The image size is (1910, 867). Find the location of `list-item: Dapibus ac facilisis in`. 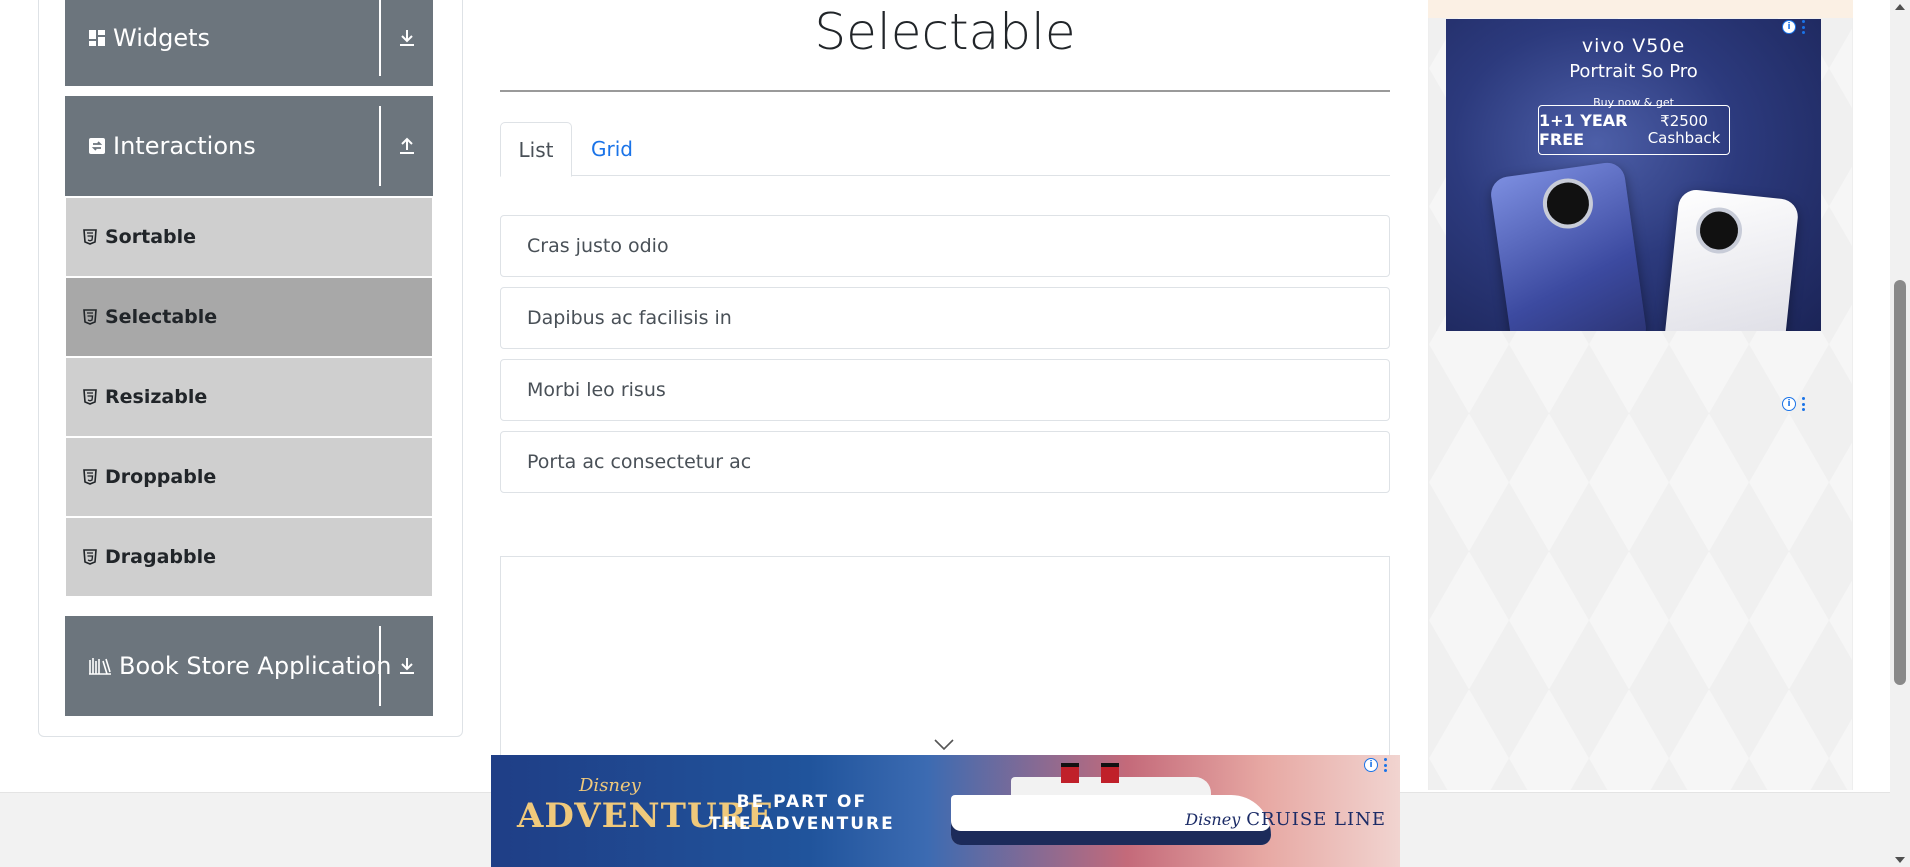

list-item: Dapibus ac facilisis in is located at coordinates (945, 318).